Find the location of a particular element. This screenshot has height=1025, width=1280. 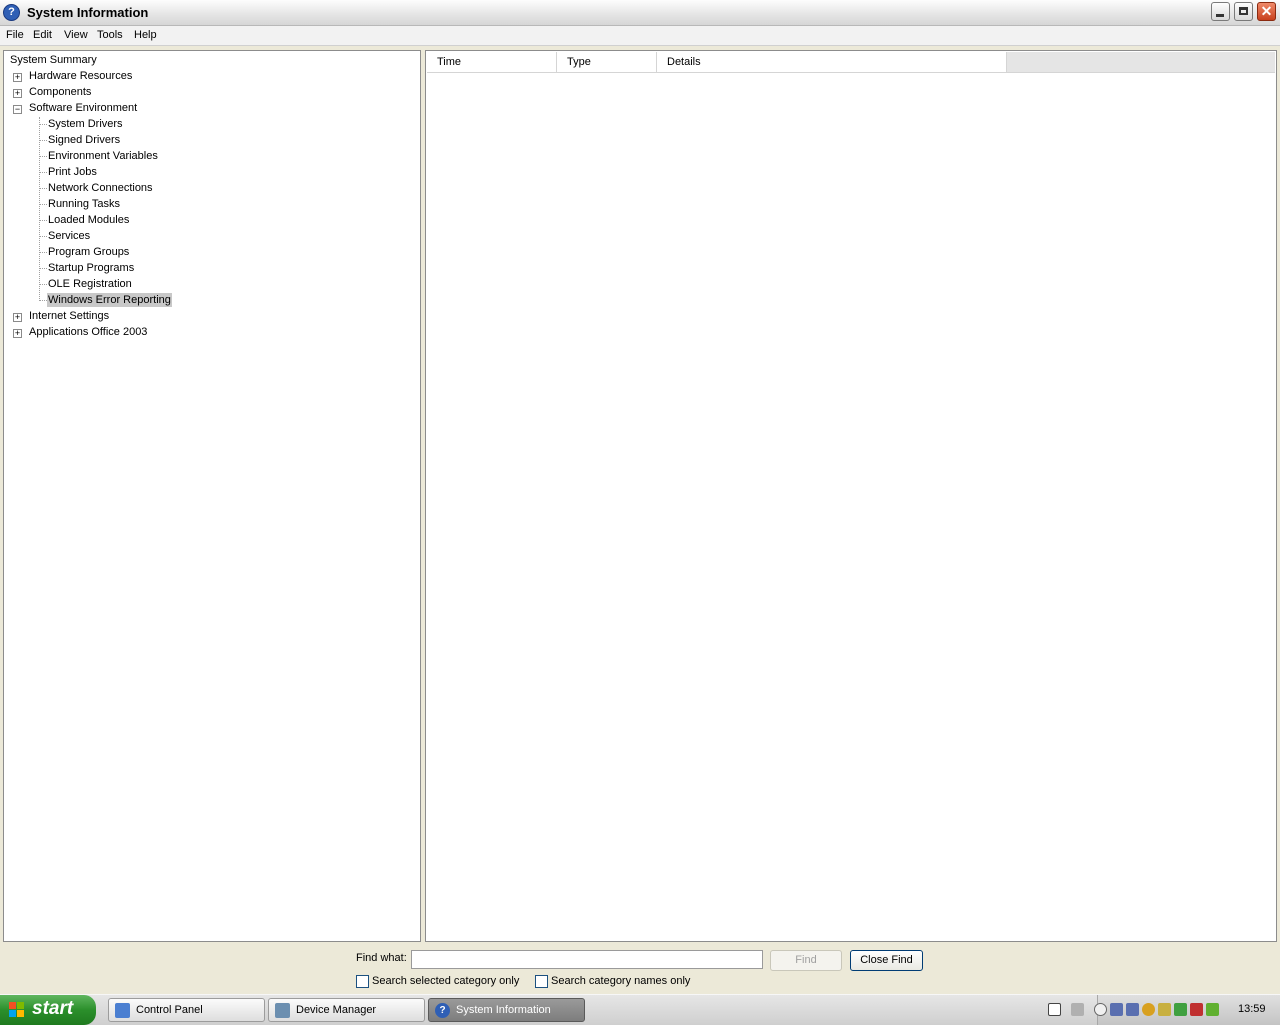

tree-item-environment-variables: Environment Variables is located at coordinates (103, 156).